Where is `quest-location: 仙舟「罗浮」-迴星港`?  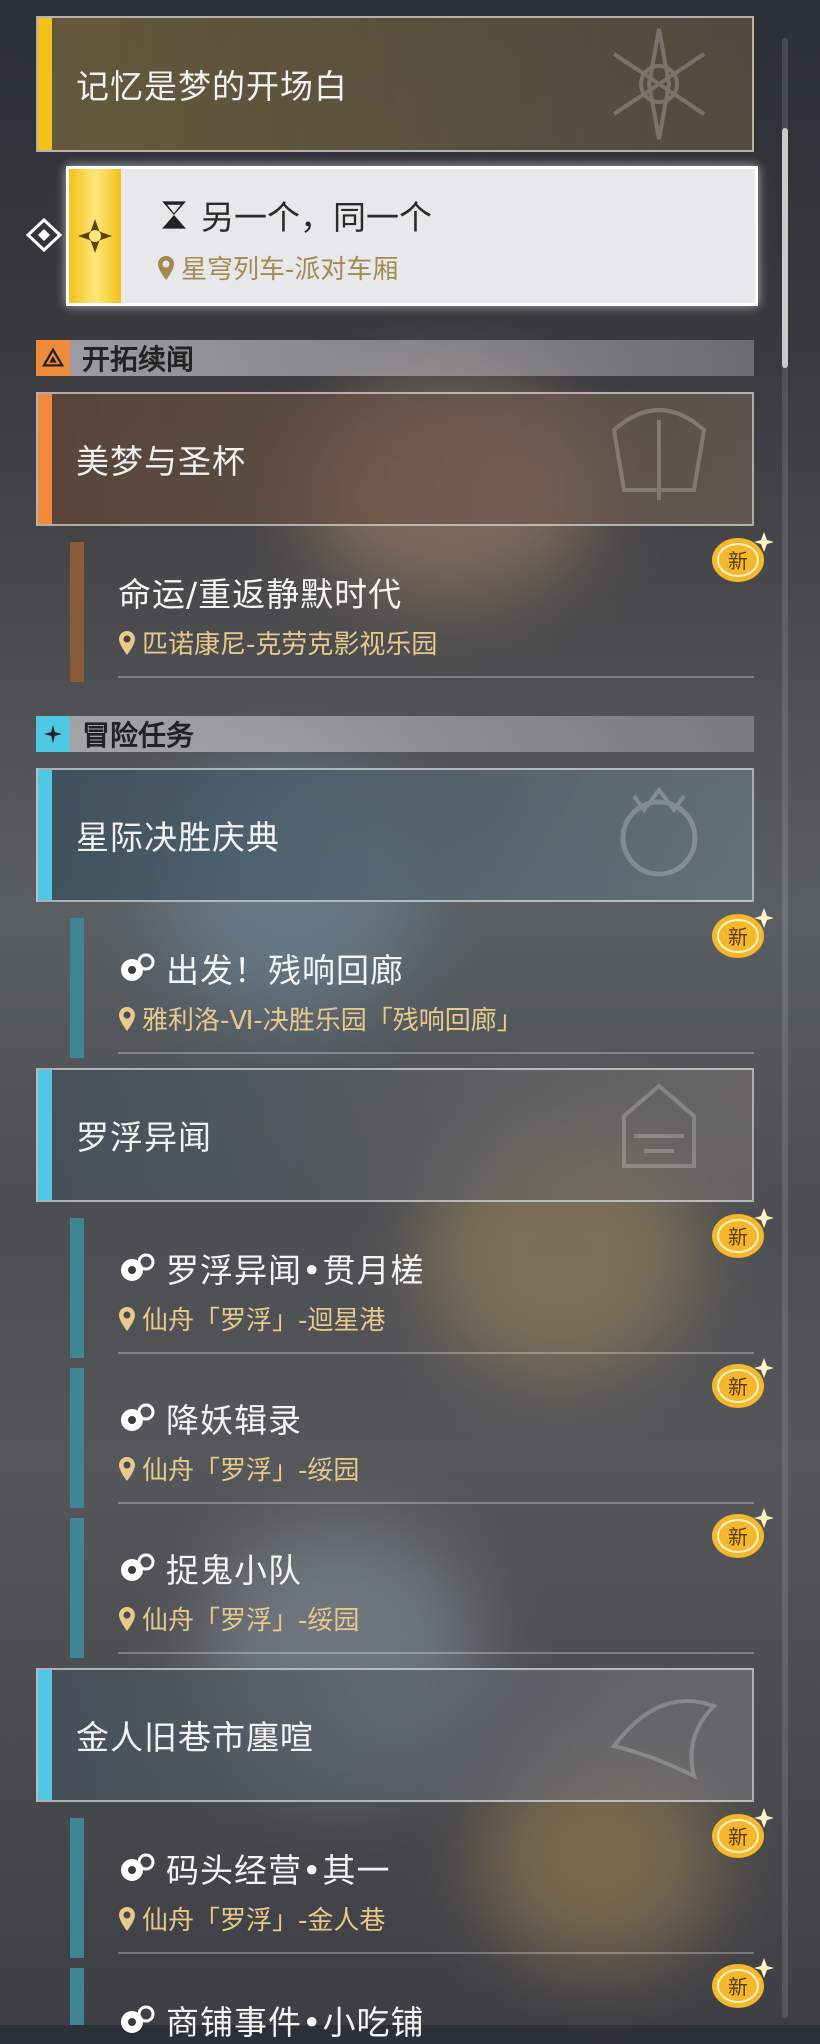
quest-location: 仙舟「罗浮」-迴星港 is located at coordinates (264, 1321).